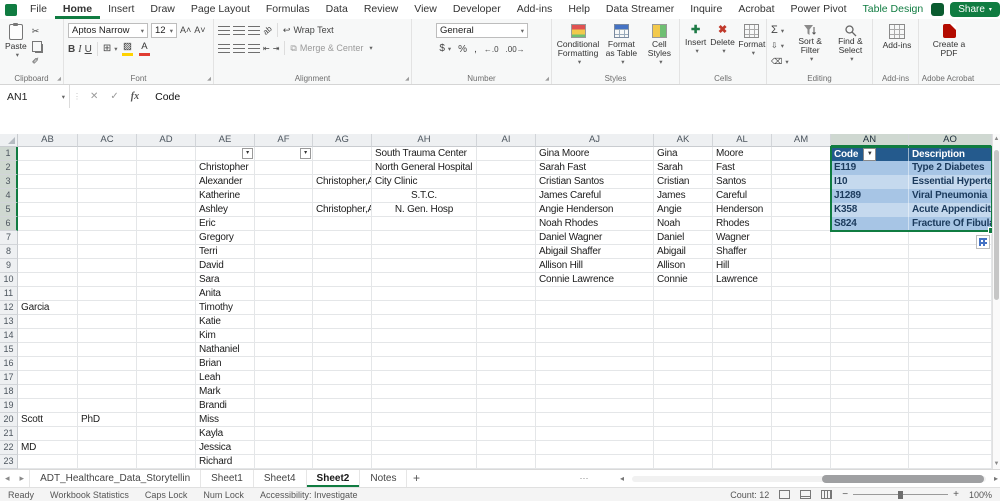 The height and width of the screenshot is (501, 1000). I want to click on cell-AK17, so click(683, 378).